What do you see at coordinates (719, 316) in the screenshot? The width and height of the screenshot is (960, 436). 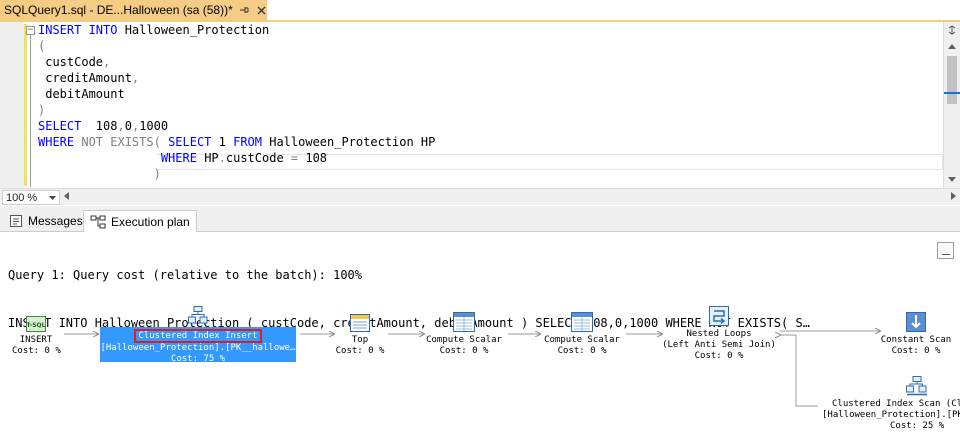 I see `nested-loops-icon` at bounding box center [719, 316].